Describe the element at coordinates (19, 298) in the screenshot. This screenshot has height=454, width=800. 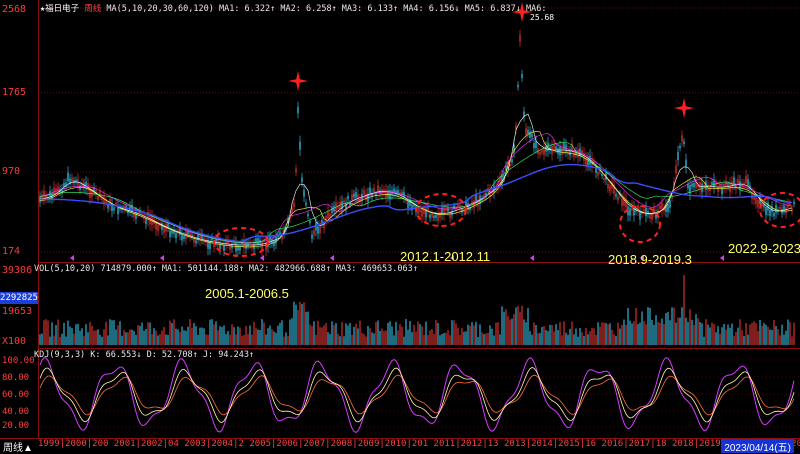
I see `volume-value-badge: 2292825` at that location.